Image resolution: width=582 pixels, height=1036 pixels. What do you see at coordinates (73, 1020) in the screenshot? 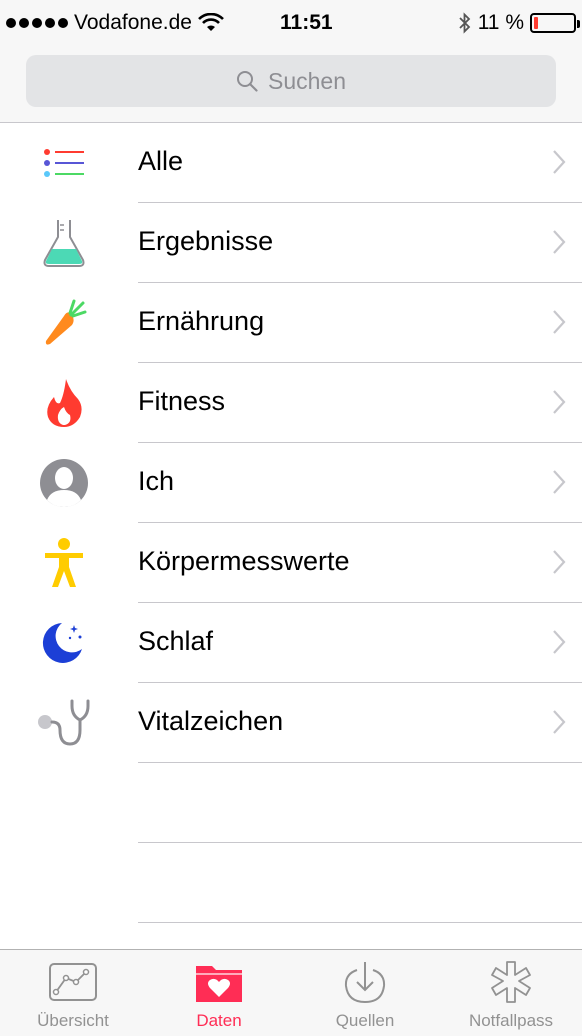
I see `tab-label: Übersicht` at bounding box center [73, 1020].